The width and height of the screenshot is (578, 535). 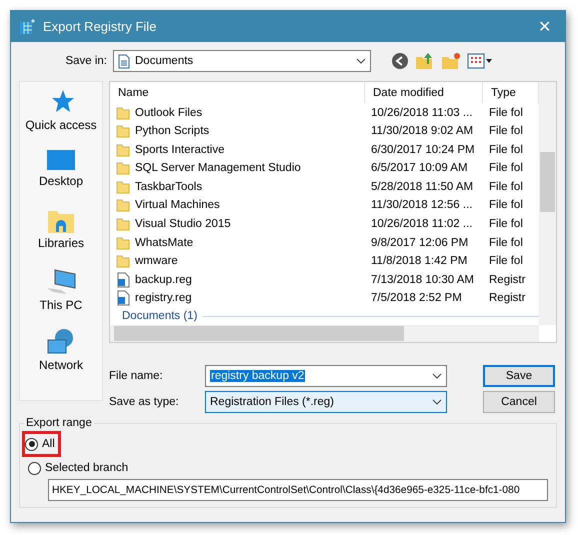 I want to click on date-cell-text: 7/5/2018 2:52 PM, so click(x=416, y=298).